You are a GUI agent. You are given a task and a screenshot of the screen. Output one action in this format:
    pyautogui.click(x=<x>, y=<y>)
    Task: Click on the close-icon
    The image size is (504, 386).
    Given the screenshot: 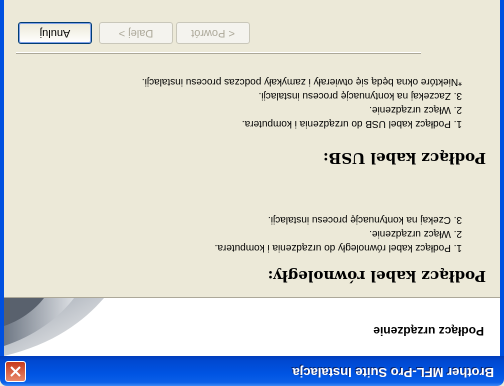 What is the action you would take?
    pyautogui.click(x=15, y=371)
    